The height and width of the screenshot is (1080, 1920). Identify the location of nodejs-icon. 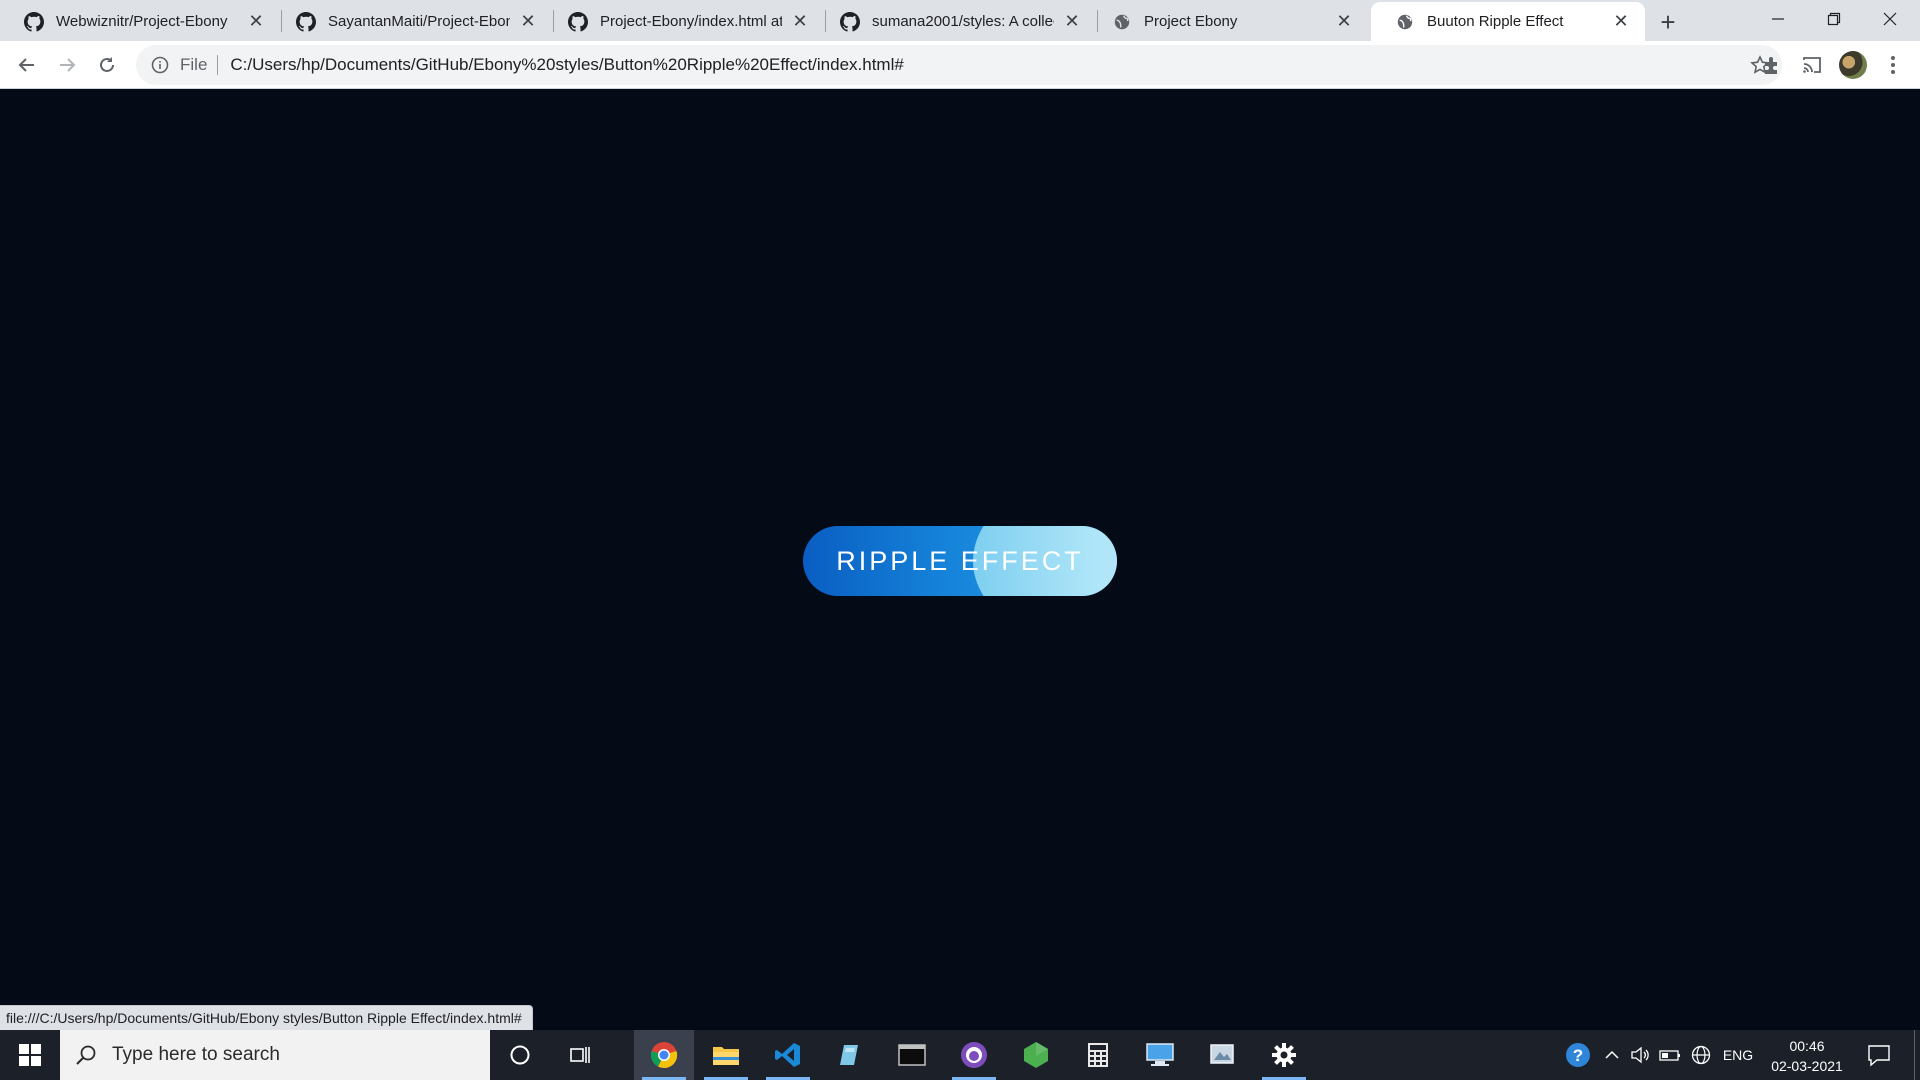
(1036, 1055).